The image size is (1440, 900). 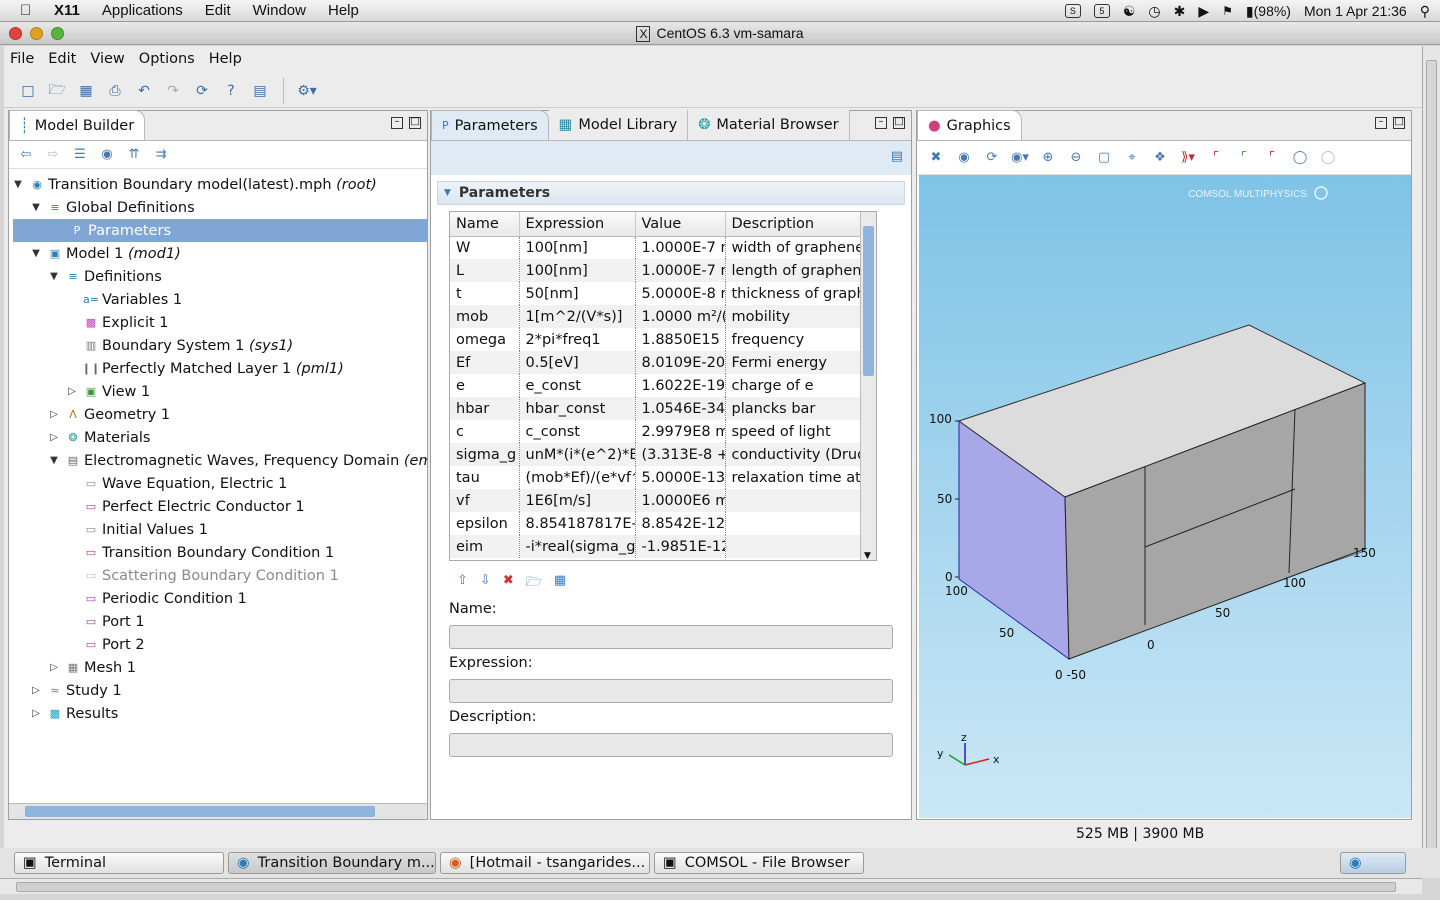 What do you see at coordinates (1244, 158) in the screenshot?
I see `view-yz-icon: ⌜` at bounding box center [1244, 158].